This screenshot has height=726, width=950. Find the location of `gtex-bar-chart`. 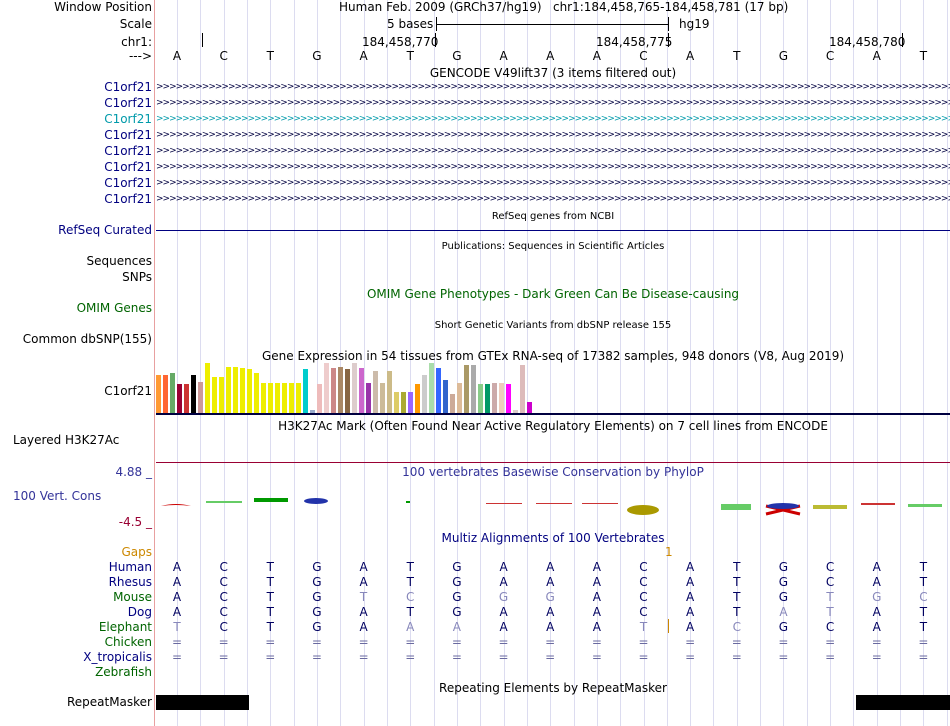

gtex-bar-chart is located at coordinates (346, 388).